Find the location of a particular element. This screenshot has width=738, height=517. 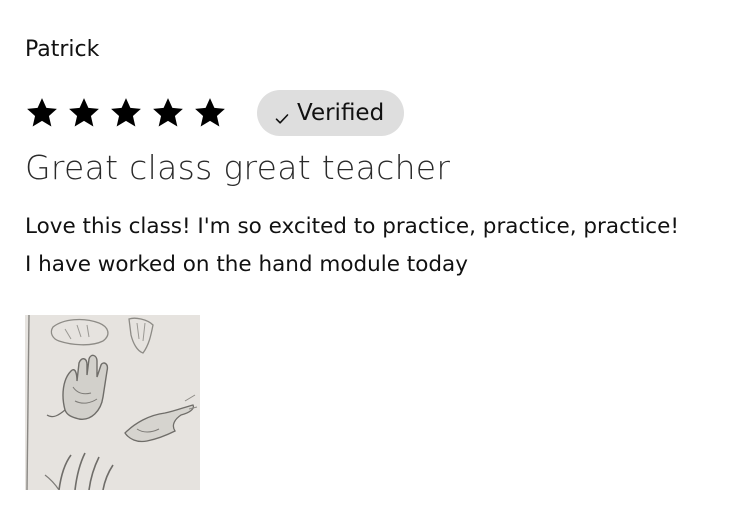

verified-badge: Verified is located at coordinates (331, 113).